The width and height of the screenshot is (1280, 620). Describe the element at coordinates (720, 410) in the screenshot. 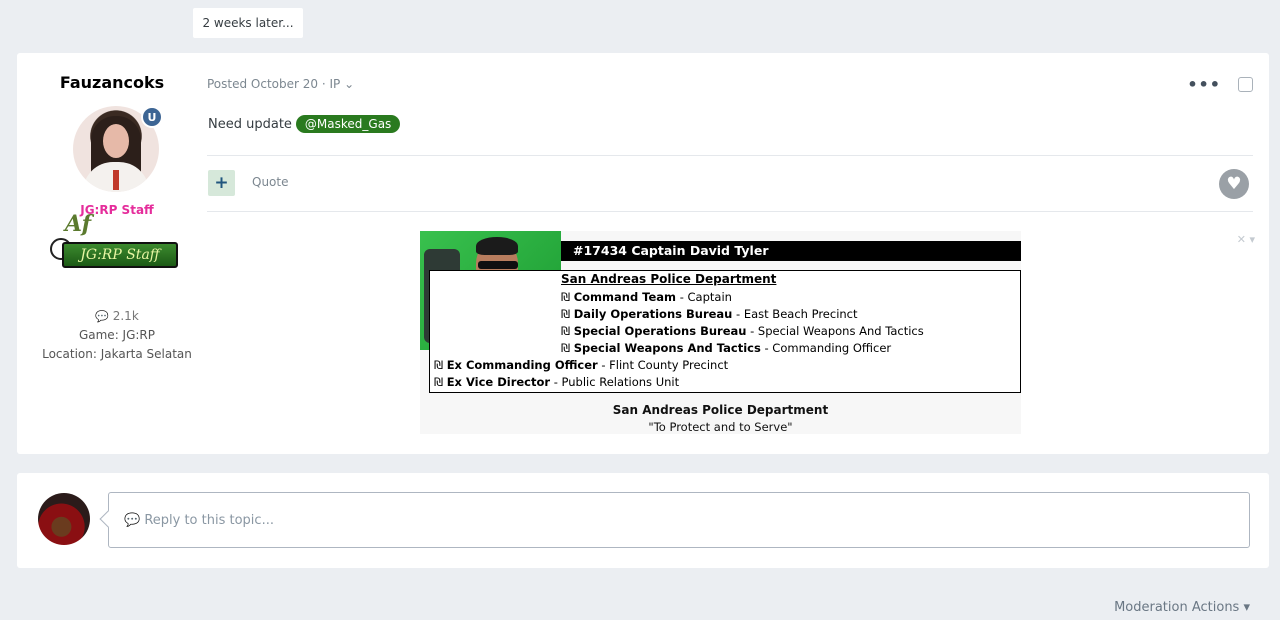

I see `signature-footer-name: San Andreas Police Department` at that location.